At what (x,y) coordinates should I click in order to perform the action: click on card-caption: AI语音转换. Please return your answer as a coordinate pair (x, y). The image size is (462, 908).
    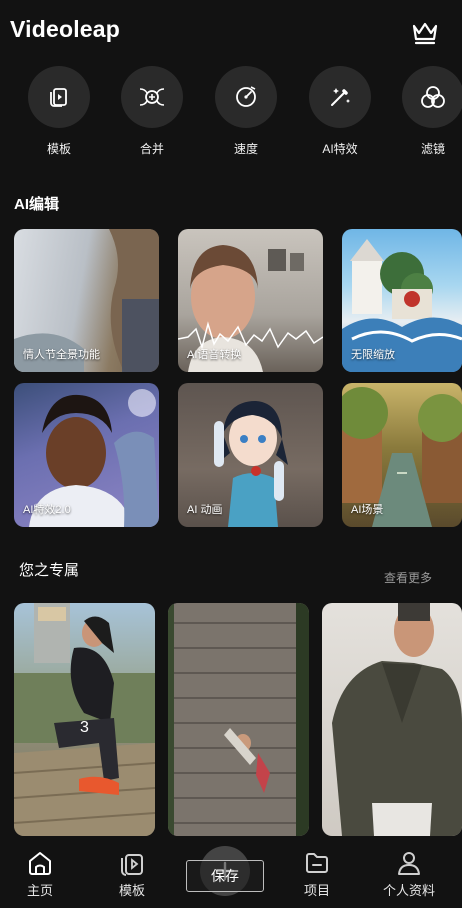
    Looking at the image, I should click on (214, 355).